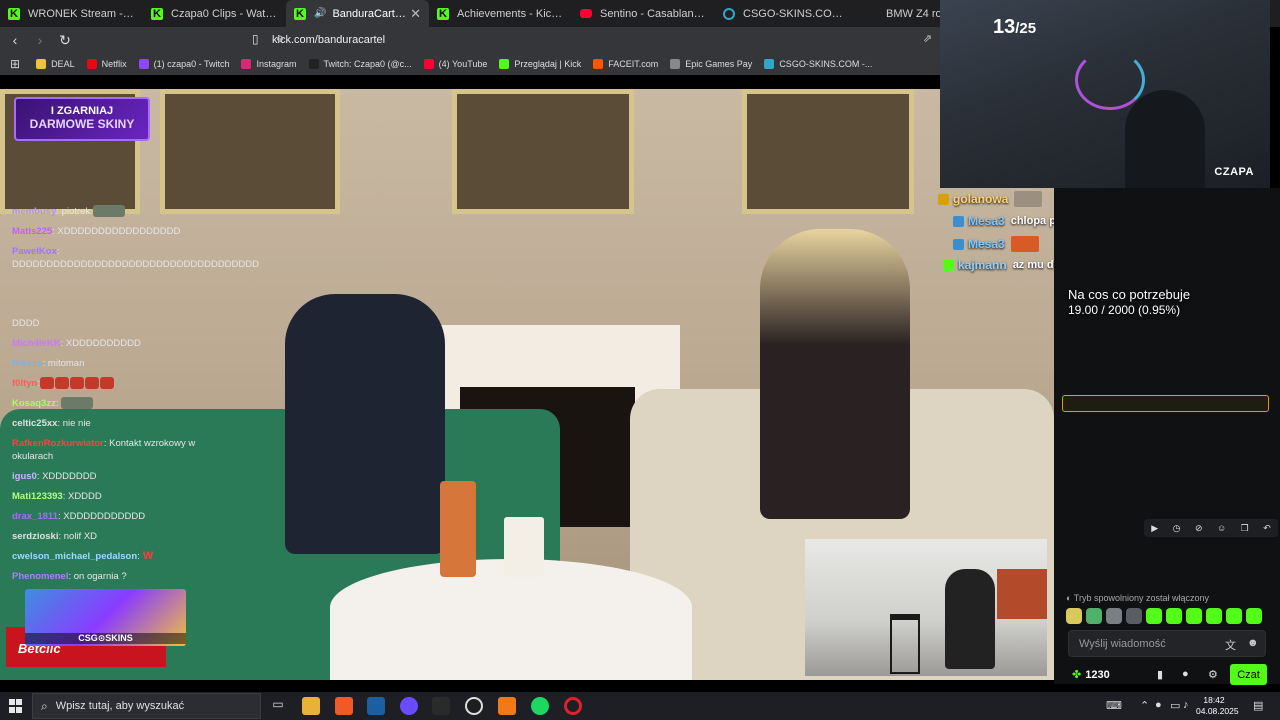 The width and height of the screenshot is (1280, 720). Describe the element at coordinates (65, 40) in the screenshot. I see `reload-icon: ↻` at that location.